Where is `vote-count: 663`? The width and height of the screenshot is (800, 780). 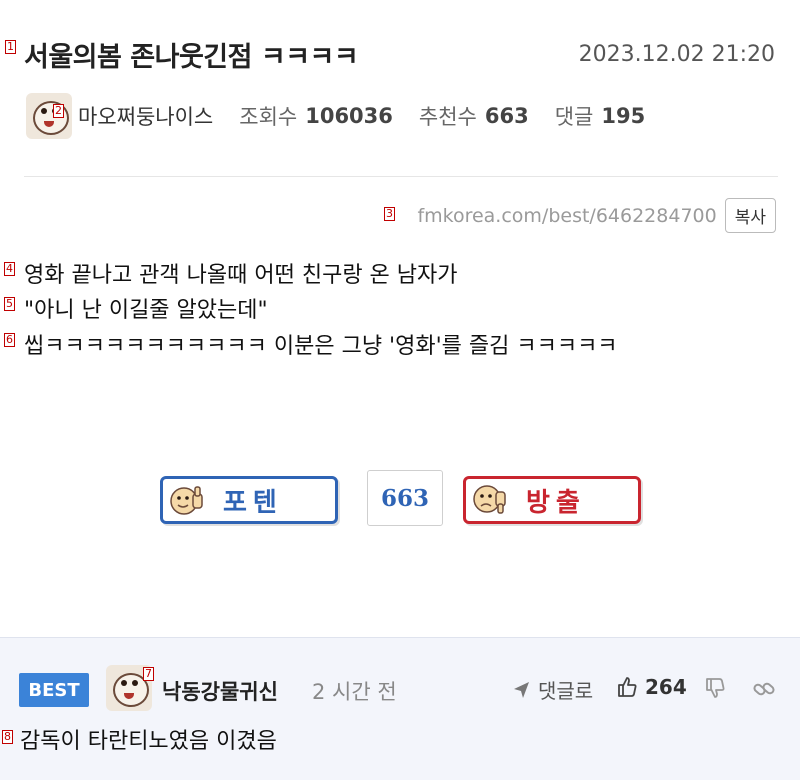
vote-count: 663 is located at coordinates (405, 498).